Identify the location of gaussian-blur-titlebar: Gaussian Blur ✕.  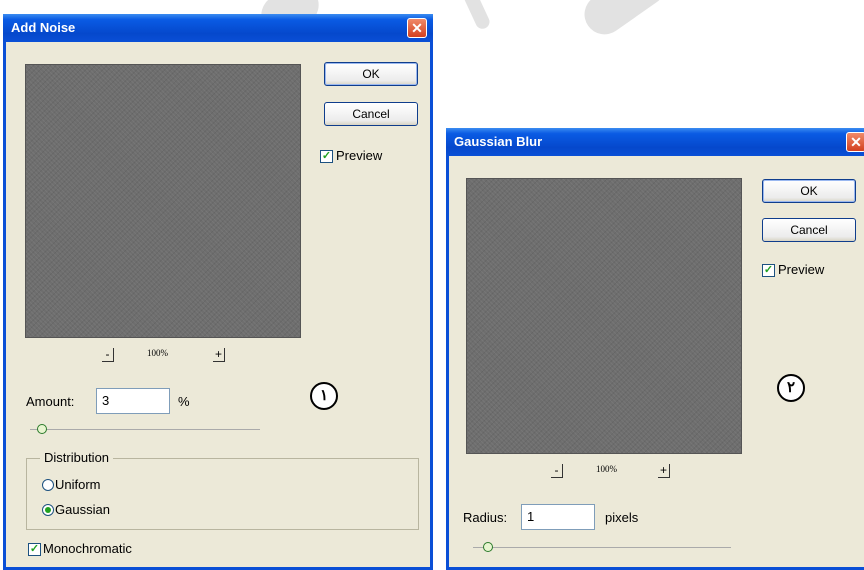
(655, 142).